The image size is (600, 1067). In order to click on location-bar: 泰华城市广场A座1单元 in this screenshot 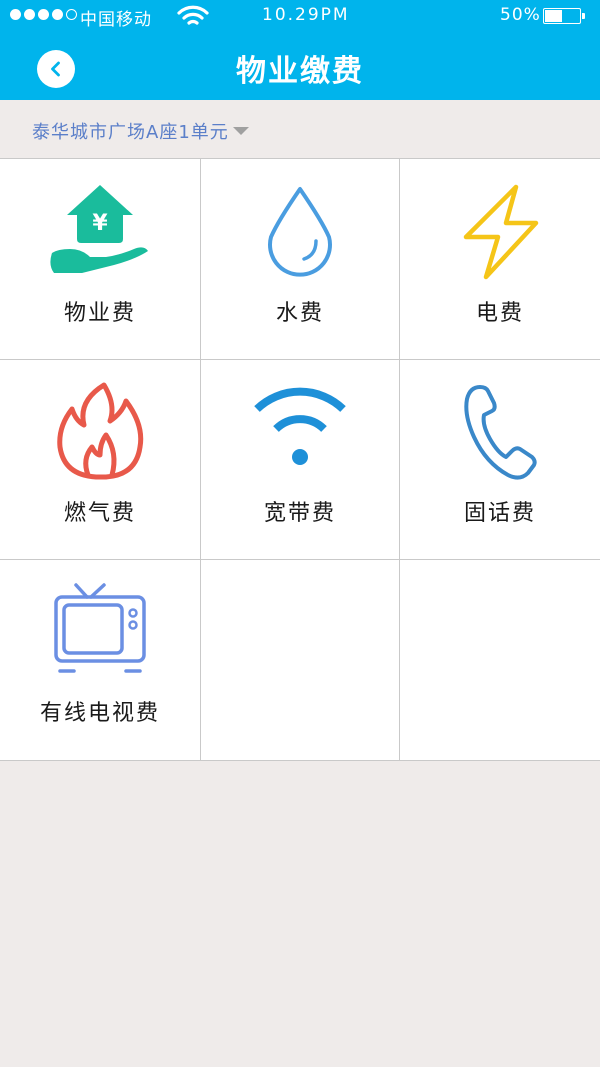, I will do `click(300, 129)`.